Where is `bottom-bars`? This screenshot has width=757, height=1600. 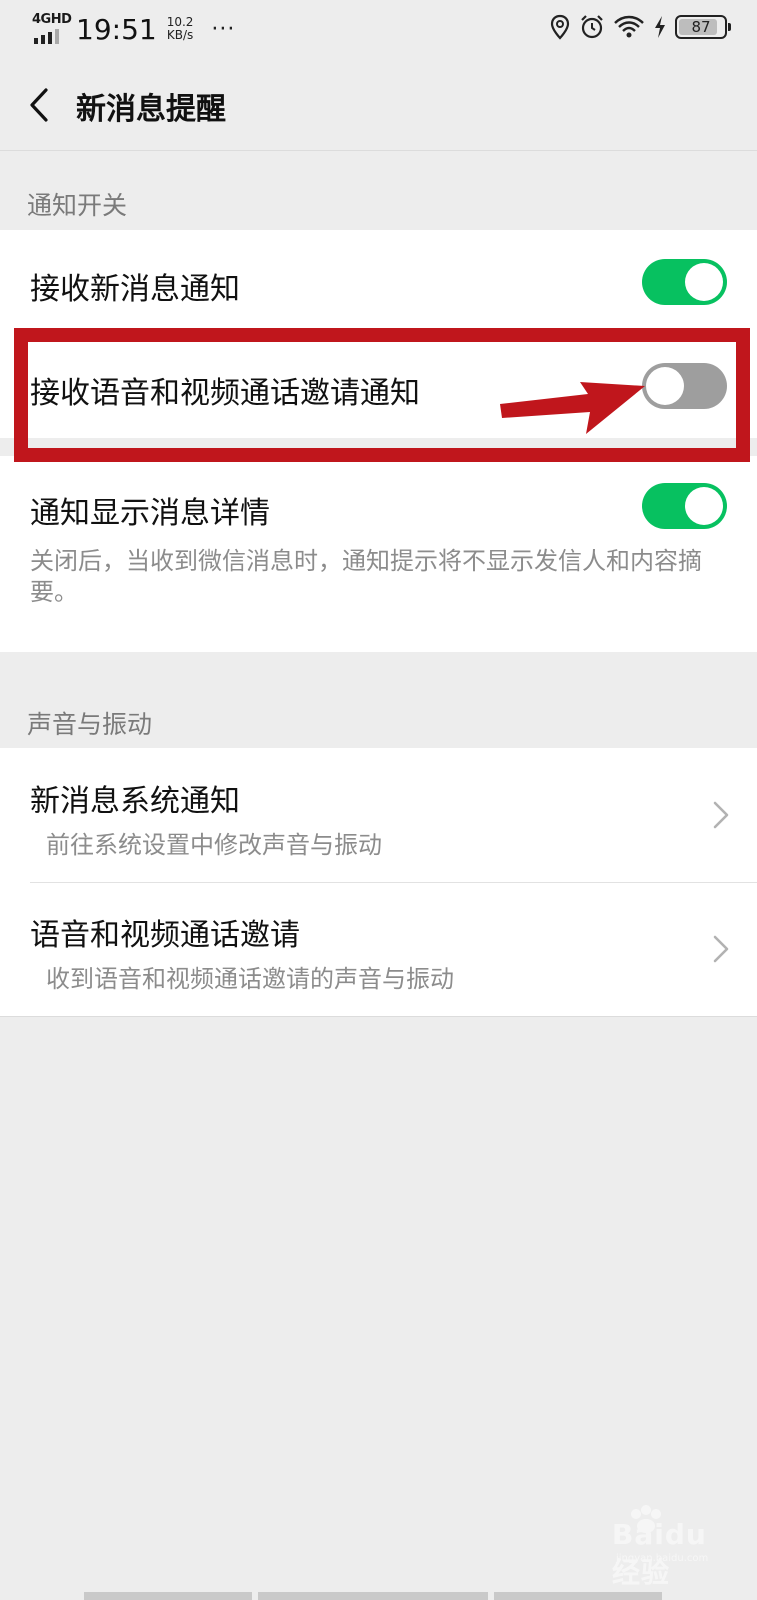 bottom-bars is located at coordinates (373, 1596).